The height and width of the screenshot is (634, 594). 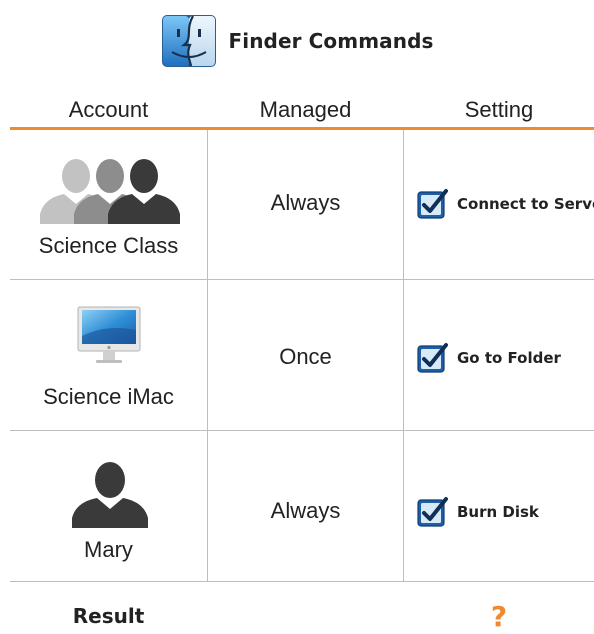 What do you see at coordinates (110, 495) in the screenshot?
I see `single-user-icon` at bounding box center [110, 495].